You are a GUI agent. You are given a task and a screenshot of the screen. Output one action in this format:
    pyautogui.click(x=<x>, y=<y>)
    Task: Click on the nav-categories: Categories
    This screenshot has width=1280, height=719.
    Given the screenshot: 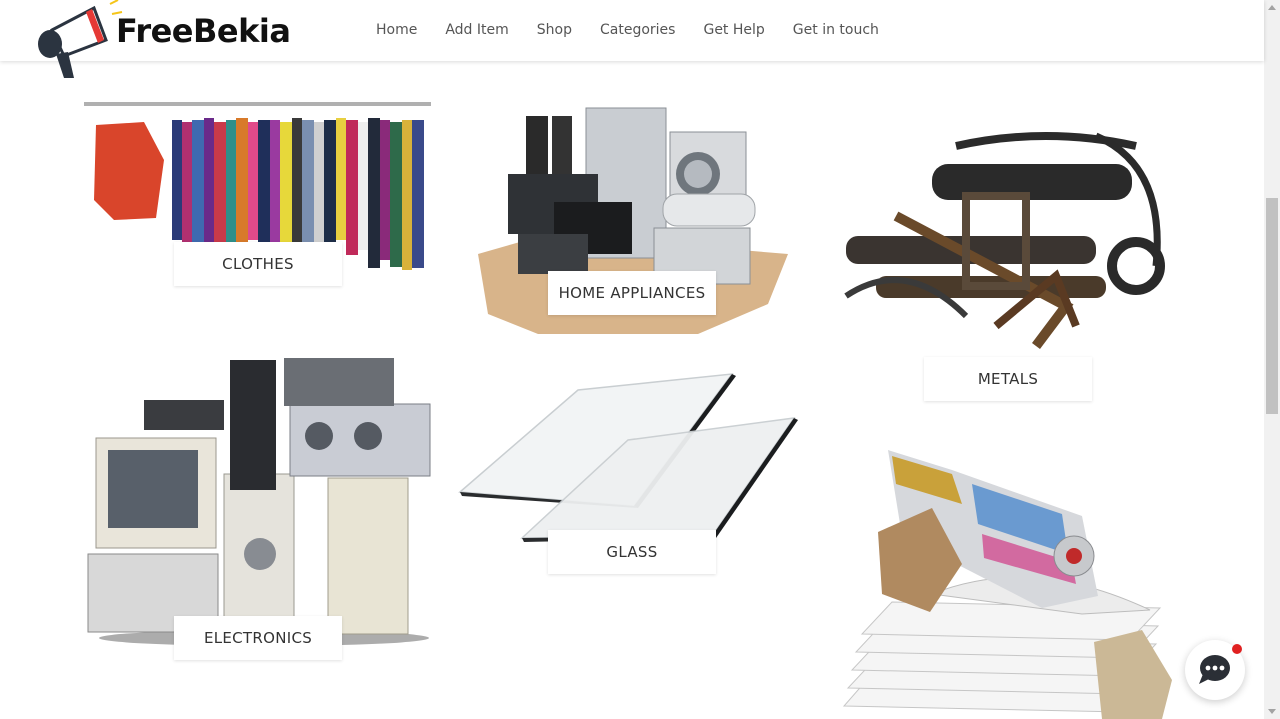 What is the action you would take?
    pyautogui.click(x=637, y=30)
    